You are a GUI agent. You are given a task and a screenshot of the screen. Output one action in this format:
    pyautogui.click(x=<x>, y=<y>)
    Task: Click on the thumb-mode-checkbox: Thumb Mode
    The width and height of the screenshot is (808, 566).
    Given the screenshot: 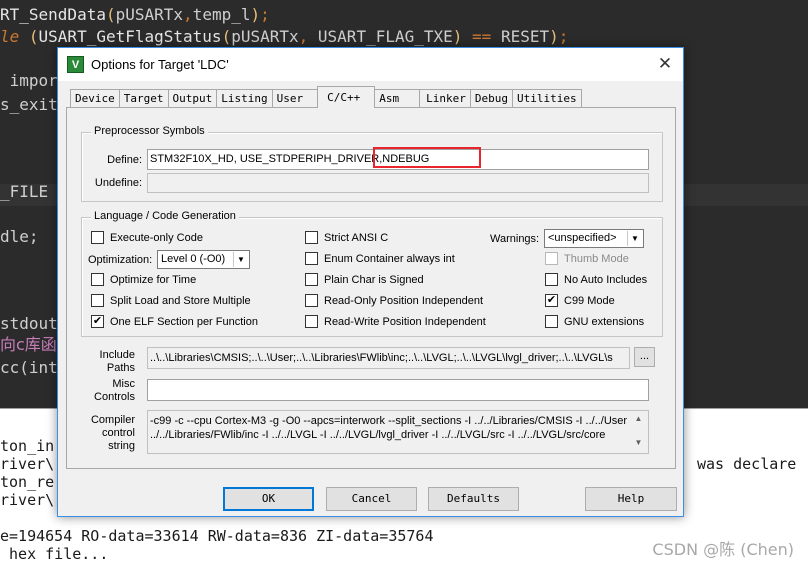 What is the action you would take?
    pyautogui.click(x=587, y=258)
    